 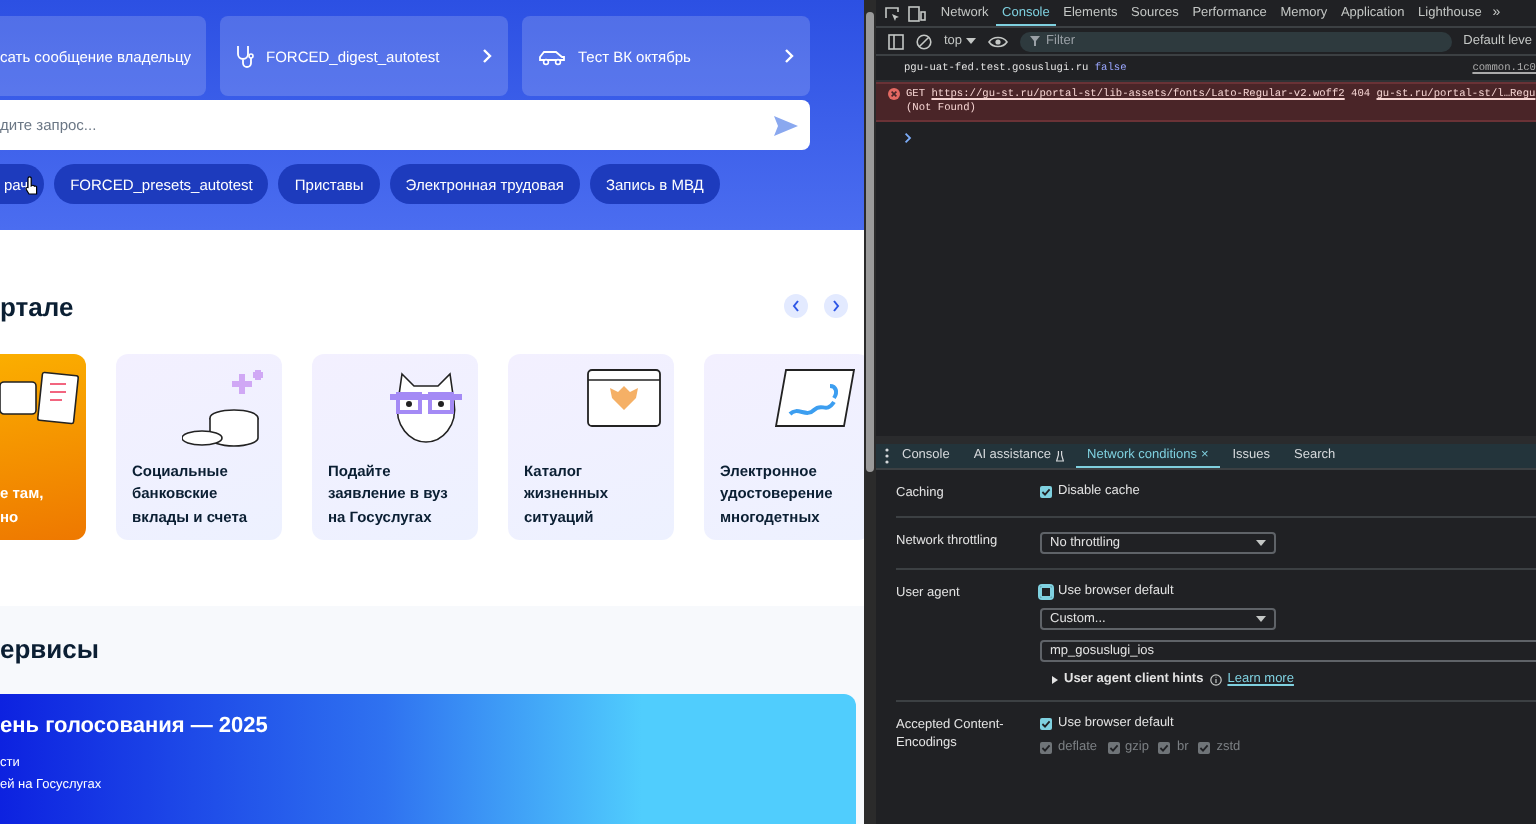 I want to click on chevron-left-icon, so click(x=796, y=306).